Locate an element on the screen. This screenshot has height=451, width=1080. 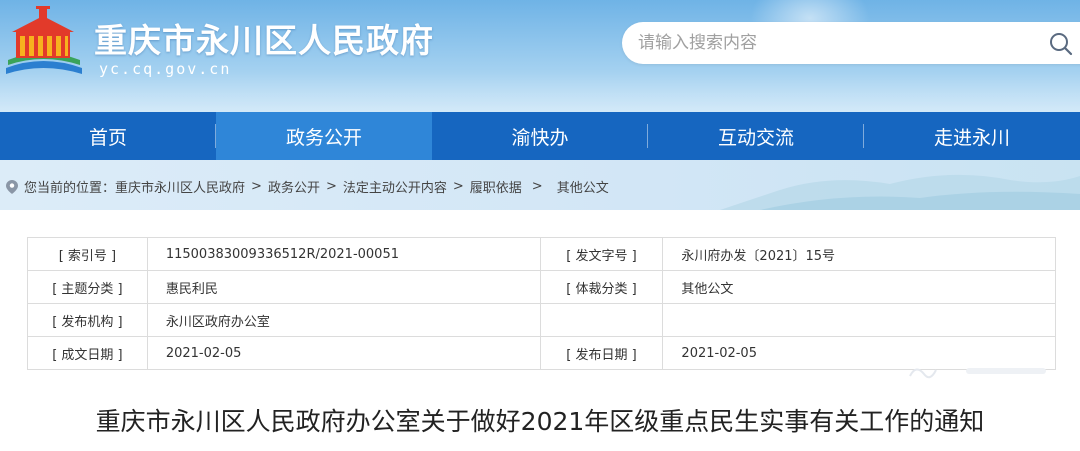
info-label: [ 发布日期 ] is located at coordinates (601, 353).